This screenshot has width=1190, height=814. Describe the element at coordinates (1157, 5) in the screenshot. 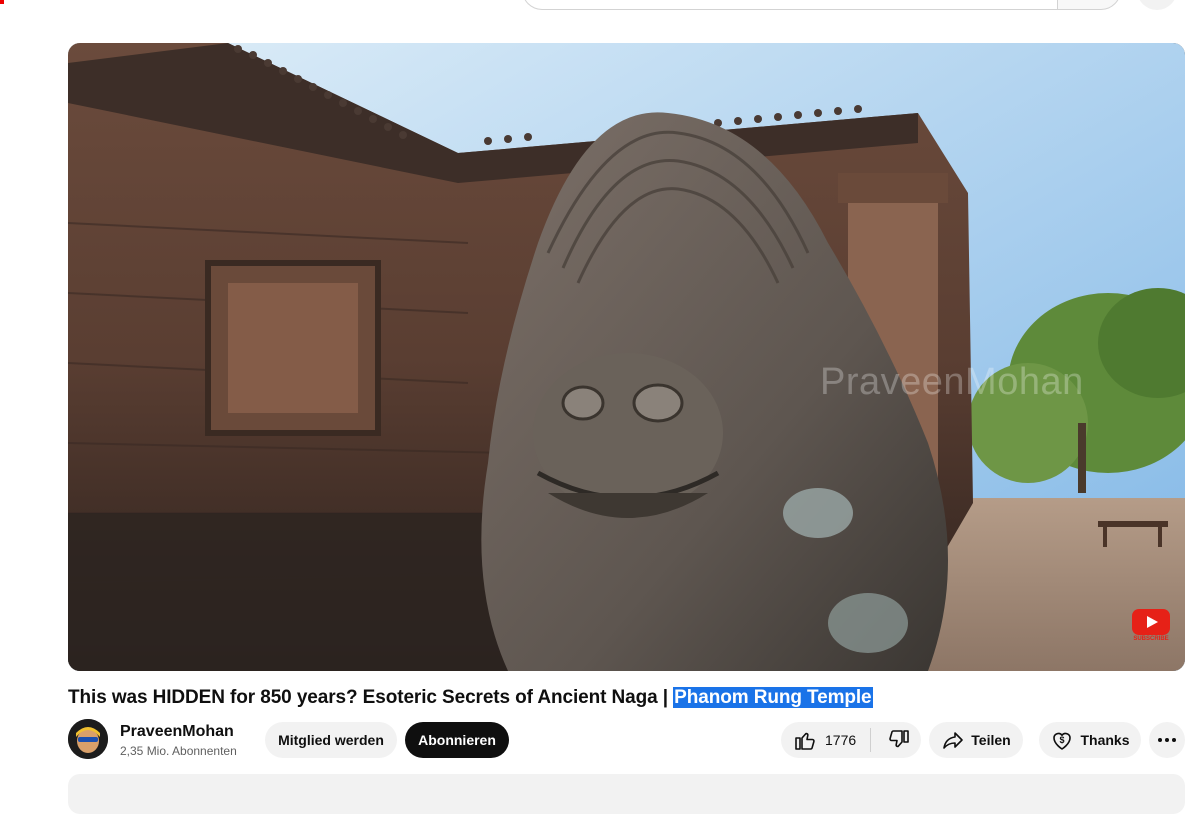

I see `voice-search-button` at that location.